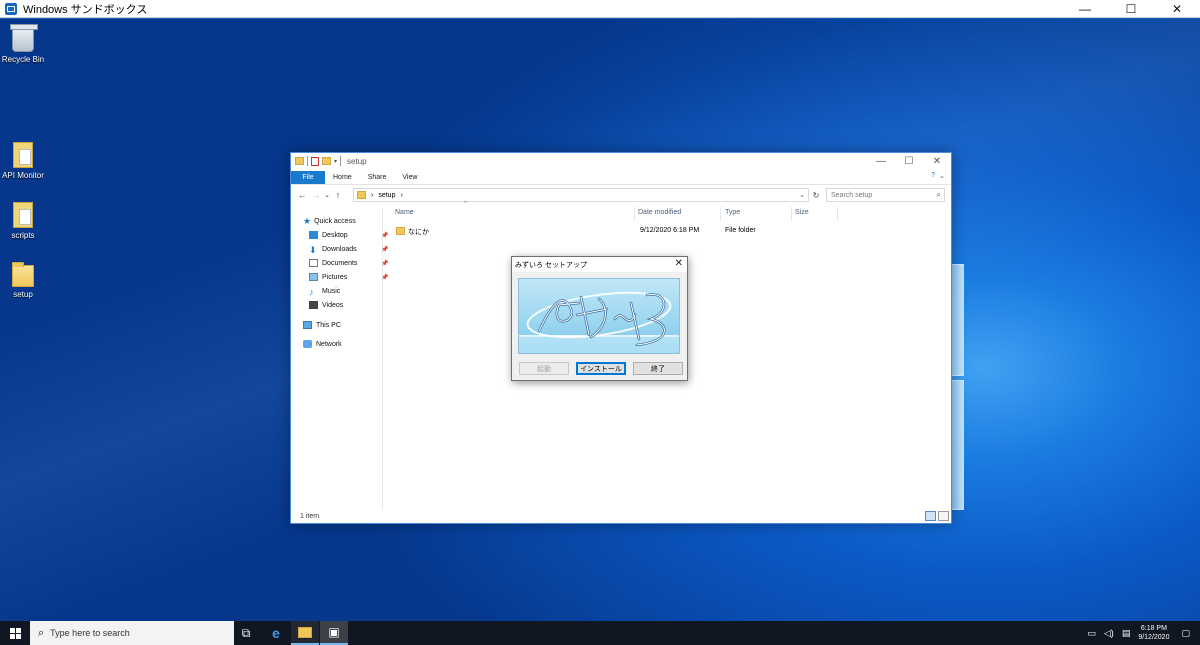  Describe the element at coordinates (816, 195) in the screenshot. I see `refresh-button: ↻` at that location.